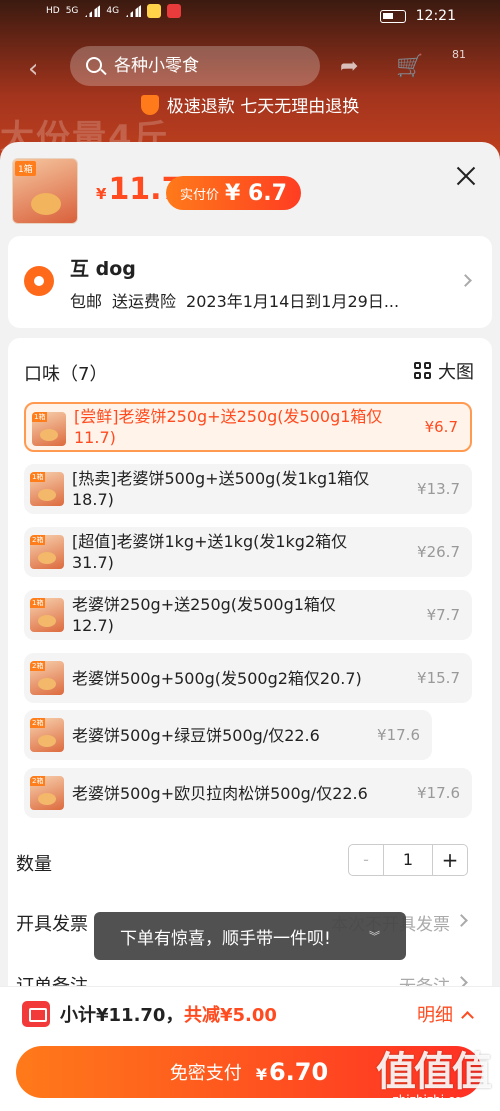  Describe the element at coordinates (156, 66) in the screenshot. I see `search-placeholder: 各种小零食` at that location.